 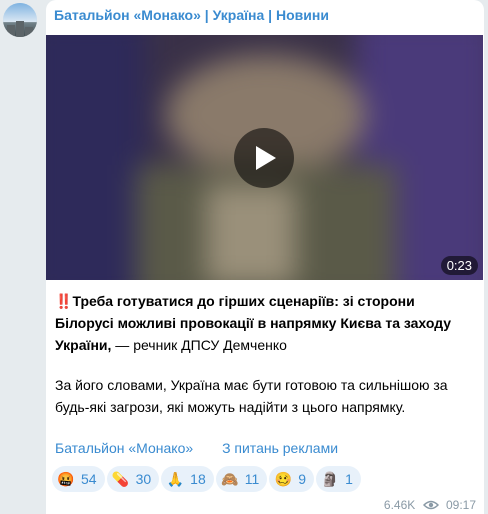 What do you see at coordinates (460, 504) in the screenshot?
I see `message-time: 09:17` at bounding box center [460, 504].